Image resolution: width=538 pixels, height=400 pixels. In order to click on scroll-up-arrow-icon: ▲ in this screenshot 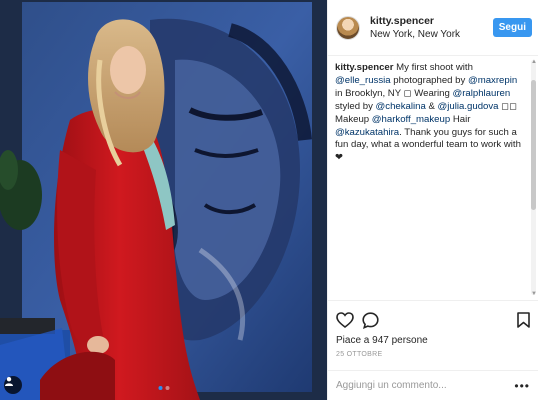, I will do `click(534, 62)`.